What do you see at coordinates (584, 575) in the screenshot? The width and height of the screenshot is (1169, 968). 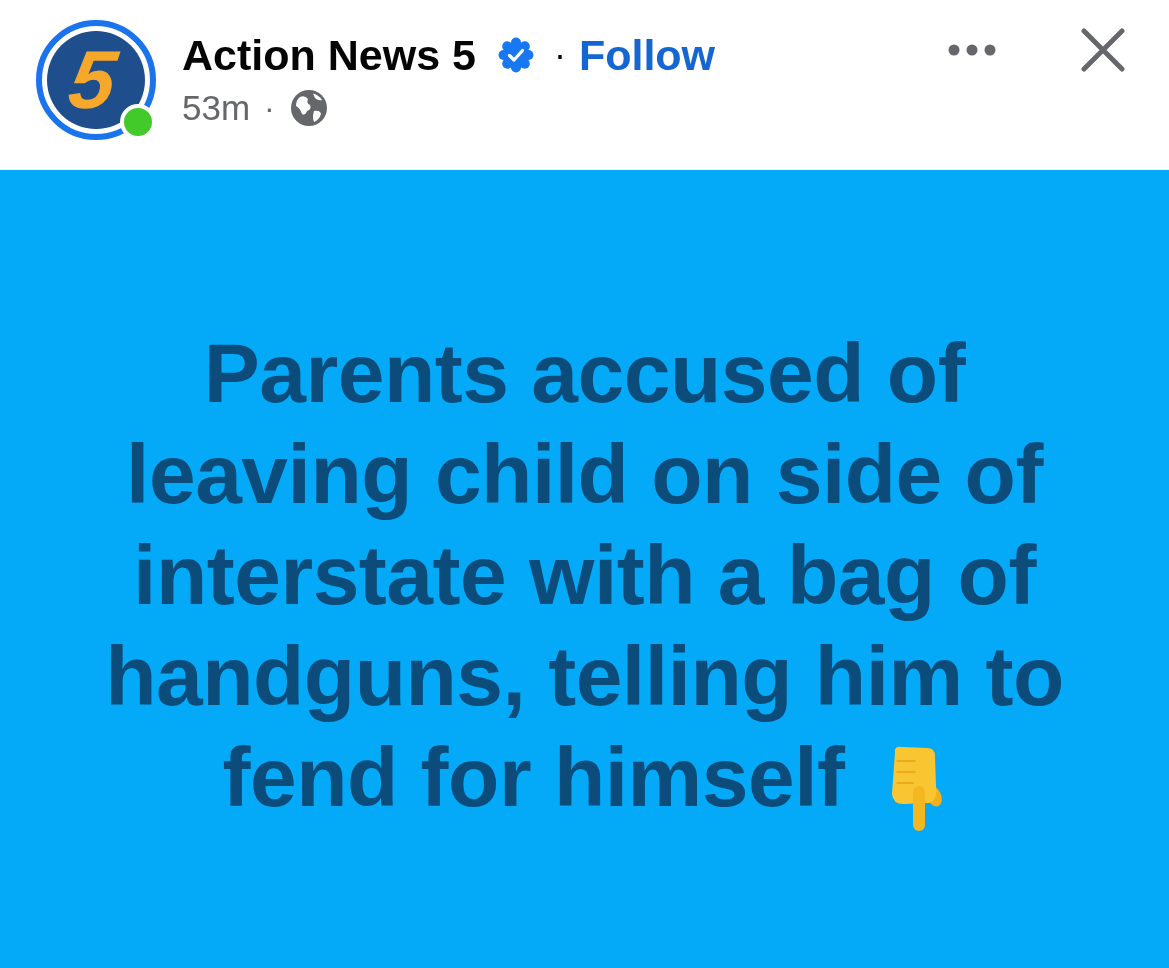 I see `headline-line: interstate with a bag of` at bounding box center [584, 575].